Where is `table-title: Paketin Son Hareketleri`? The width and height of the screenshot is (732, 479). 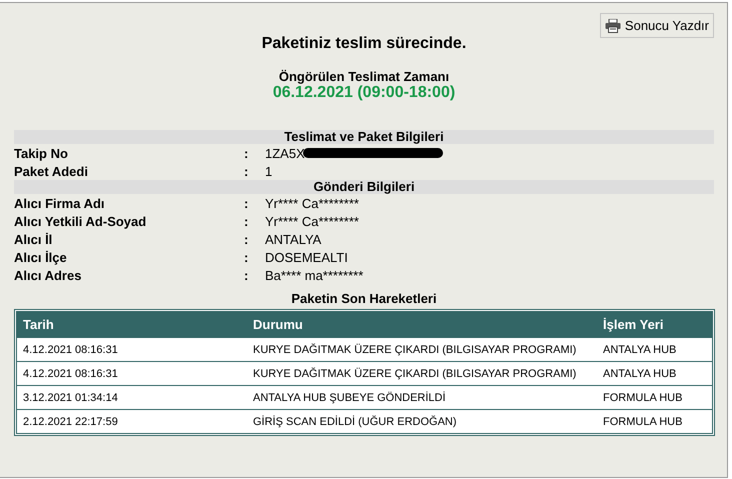 table-title: Paketin Son Hareketleri is located at coordinates (364, 299).